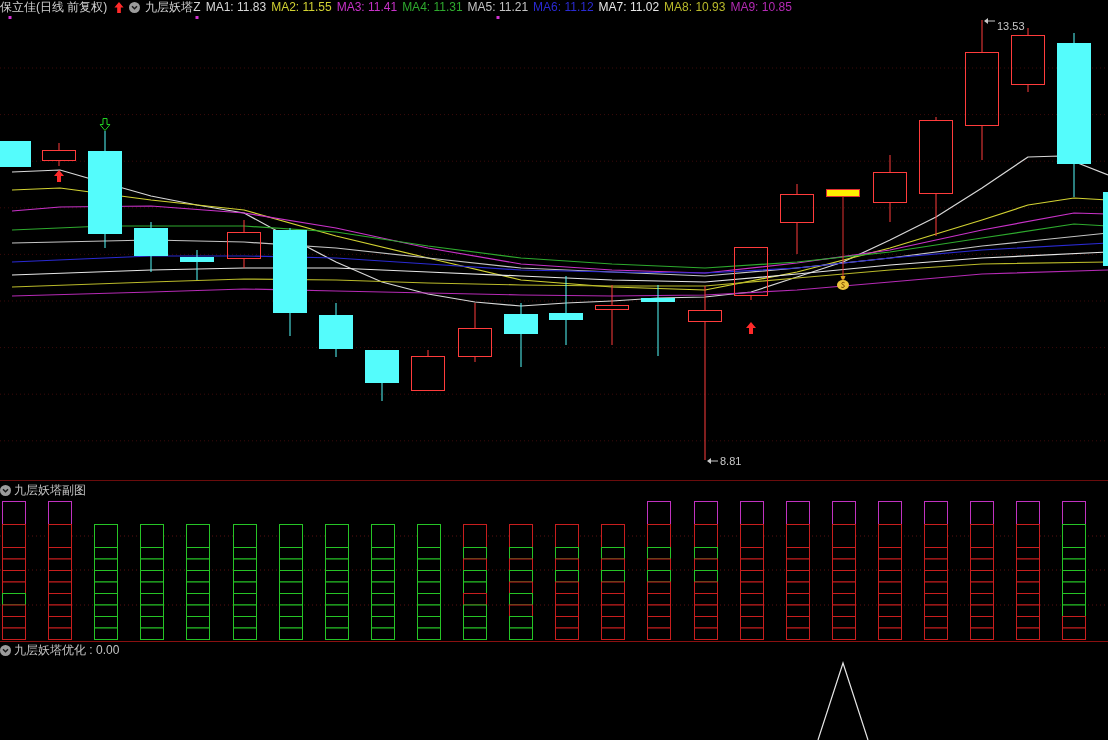 This screenshot has height=740, width=1108. I want to click on ma-value: MA6: 11.12, so click(563, 7).